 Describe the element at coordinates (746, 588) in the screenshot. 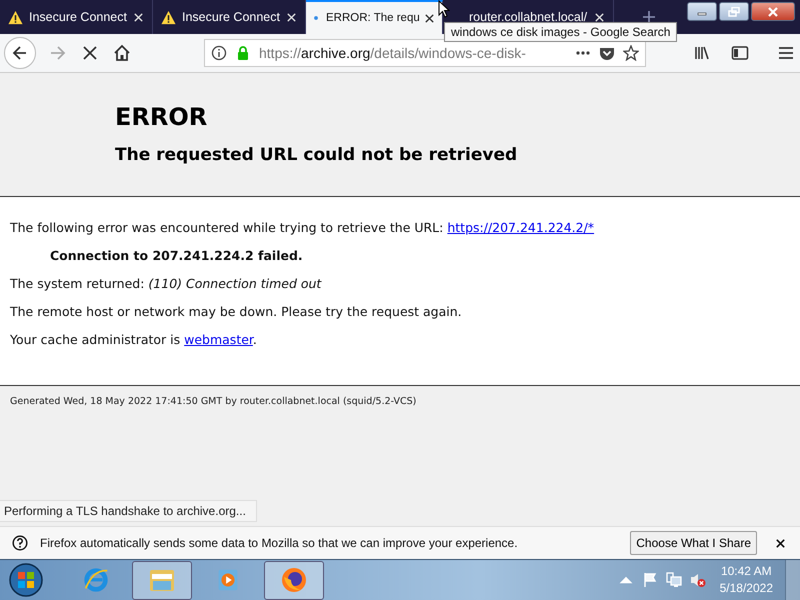

I see `clock-date: 5/18/2022` at that location.